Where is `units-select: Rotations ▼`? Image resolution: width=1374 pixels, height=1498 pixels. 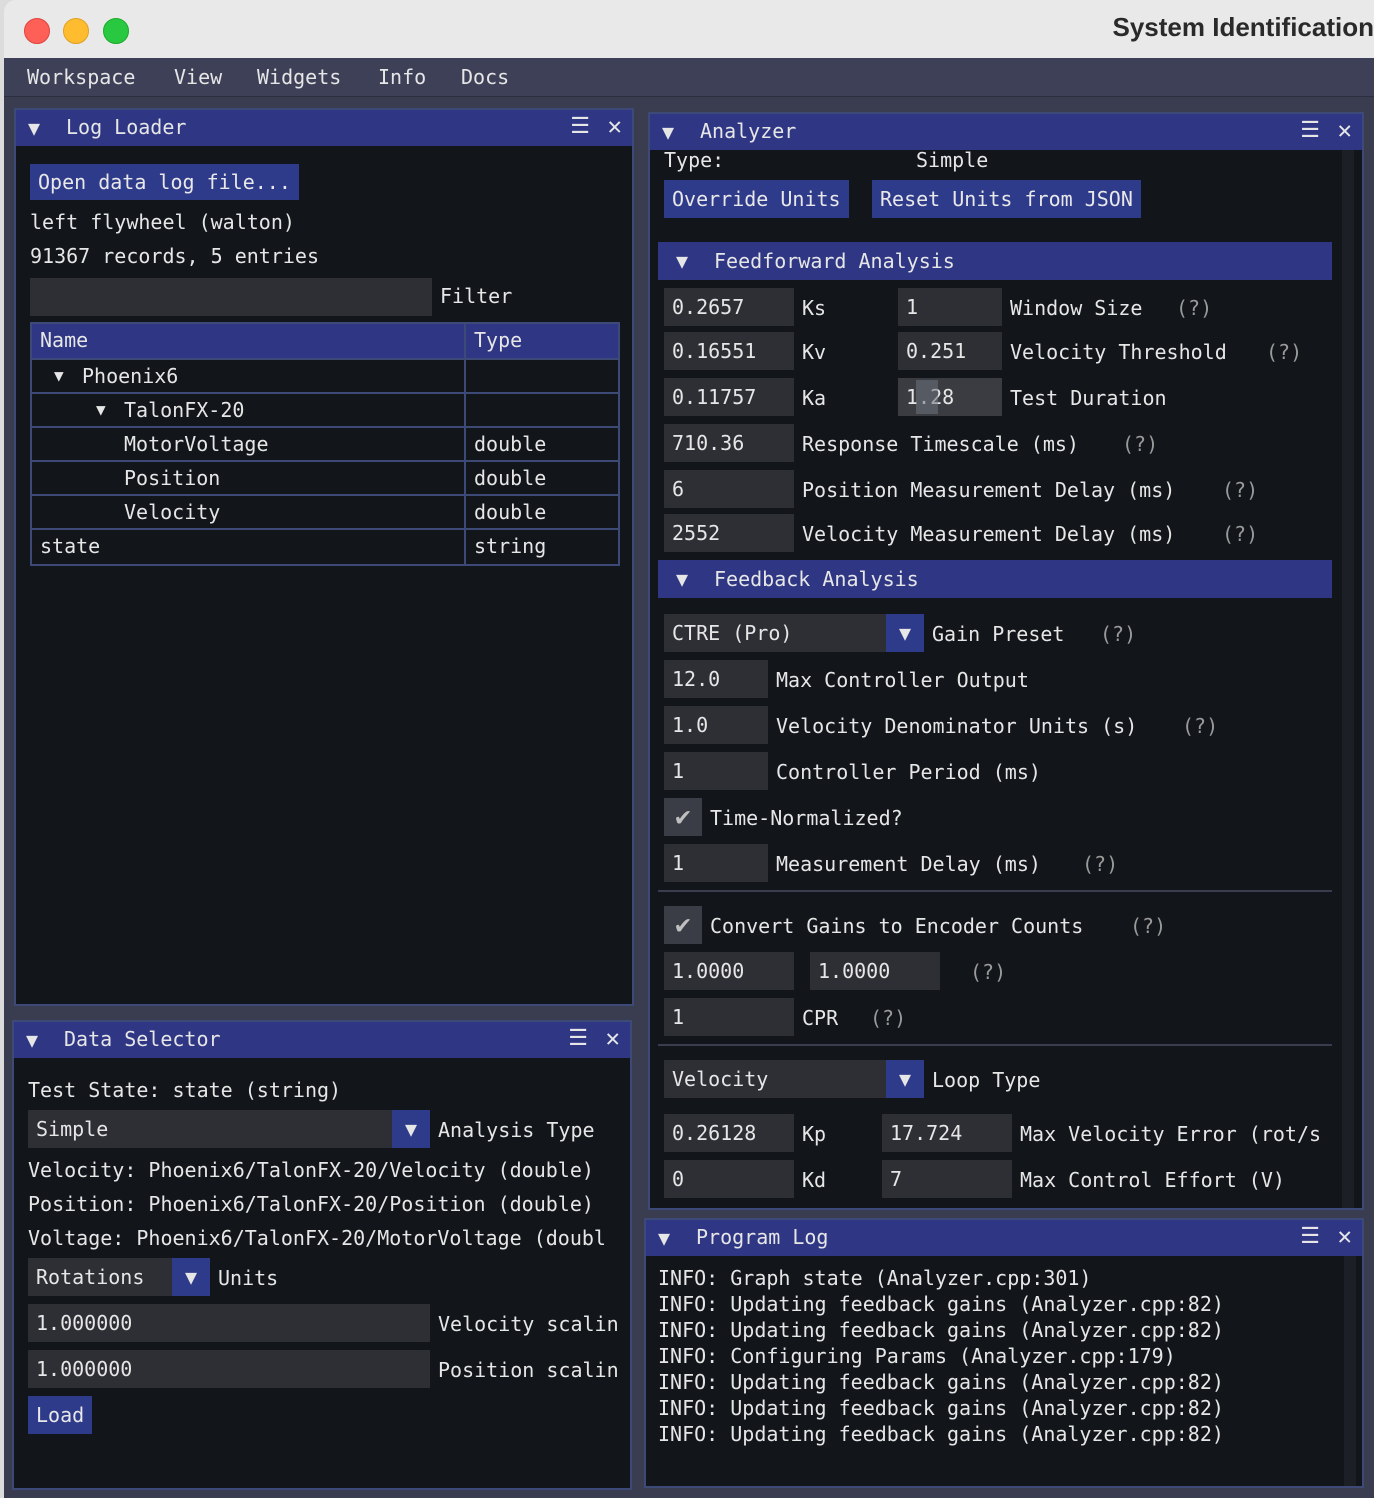
units-select: Rotations ▼ is located at coordinates (119, 1277).